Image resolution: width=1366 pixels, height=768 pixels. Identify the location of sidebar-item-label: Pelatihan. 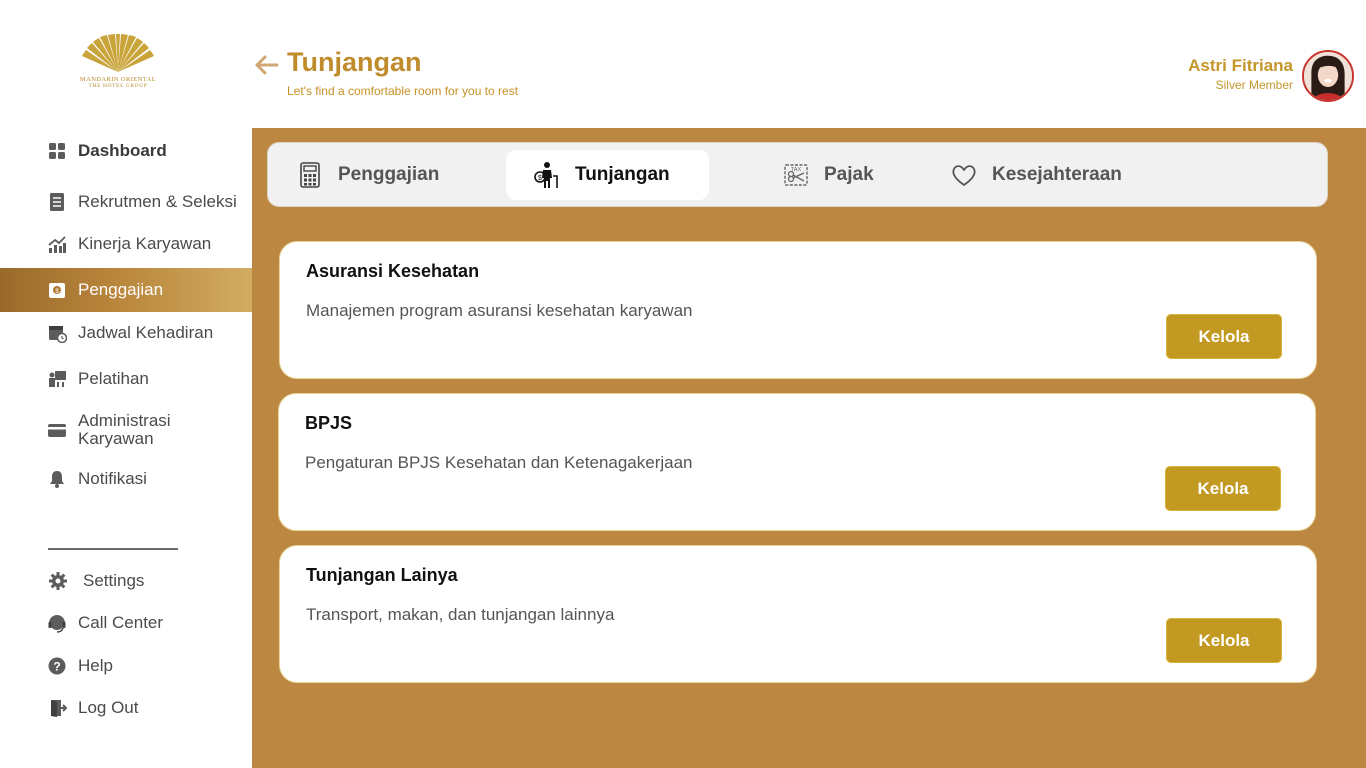
(113, 378).